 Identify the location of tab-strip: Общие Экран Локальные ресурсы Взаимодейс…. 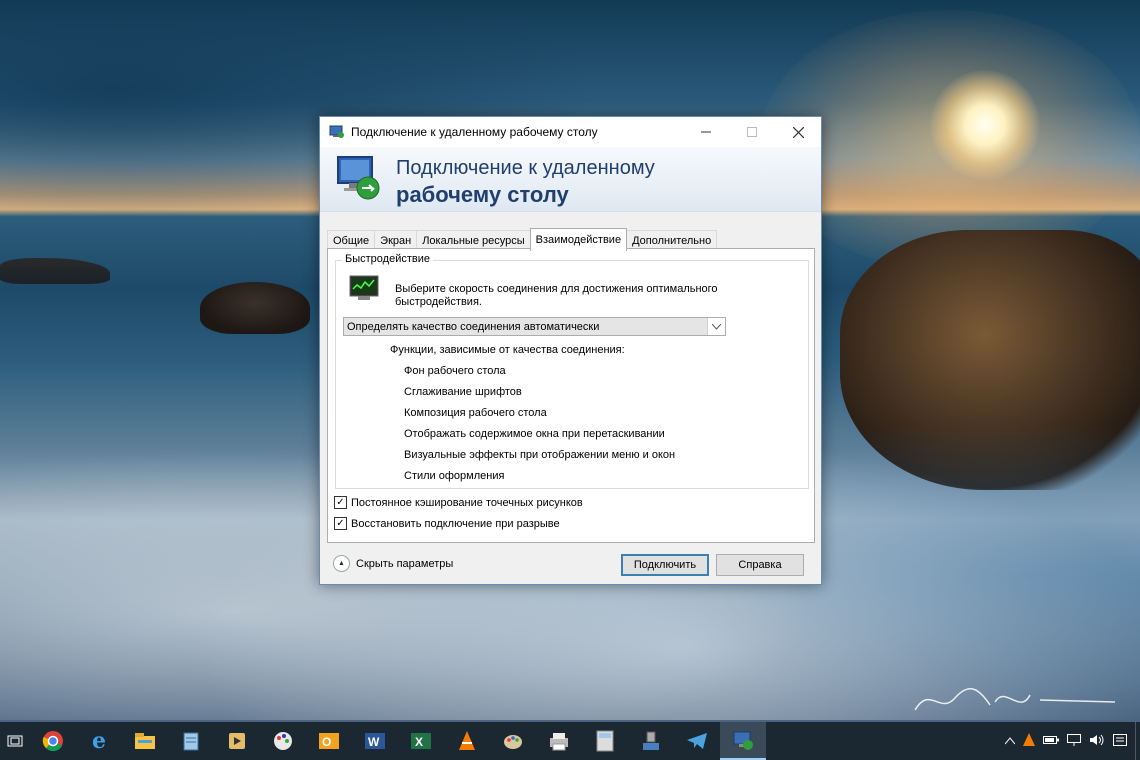
(522, 239).